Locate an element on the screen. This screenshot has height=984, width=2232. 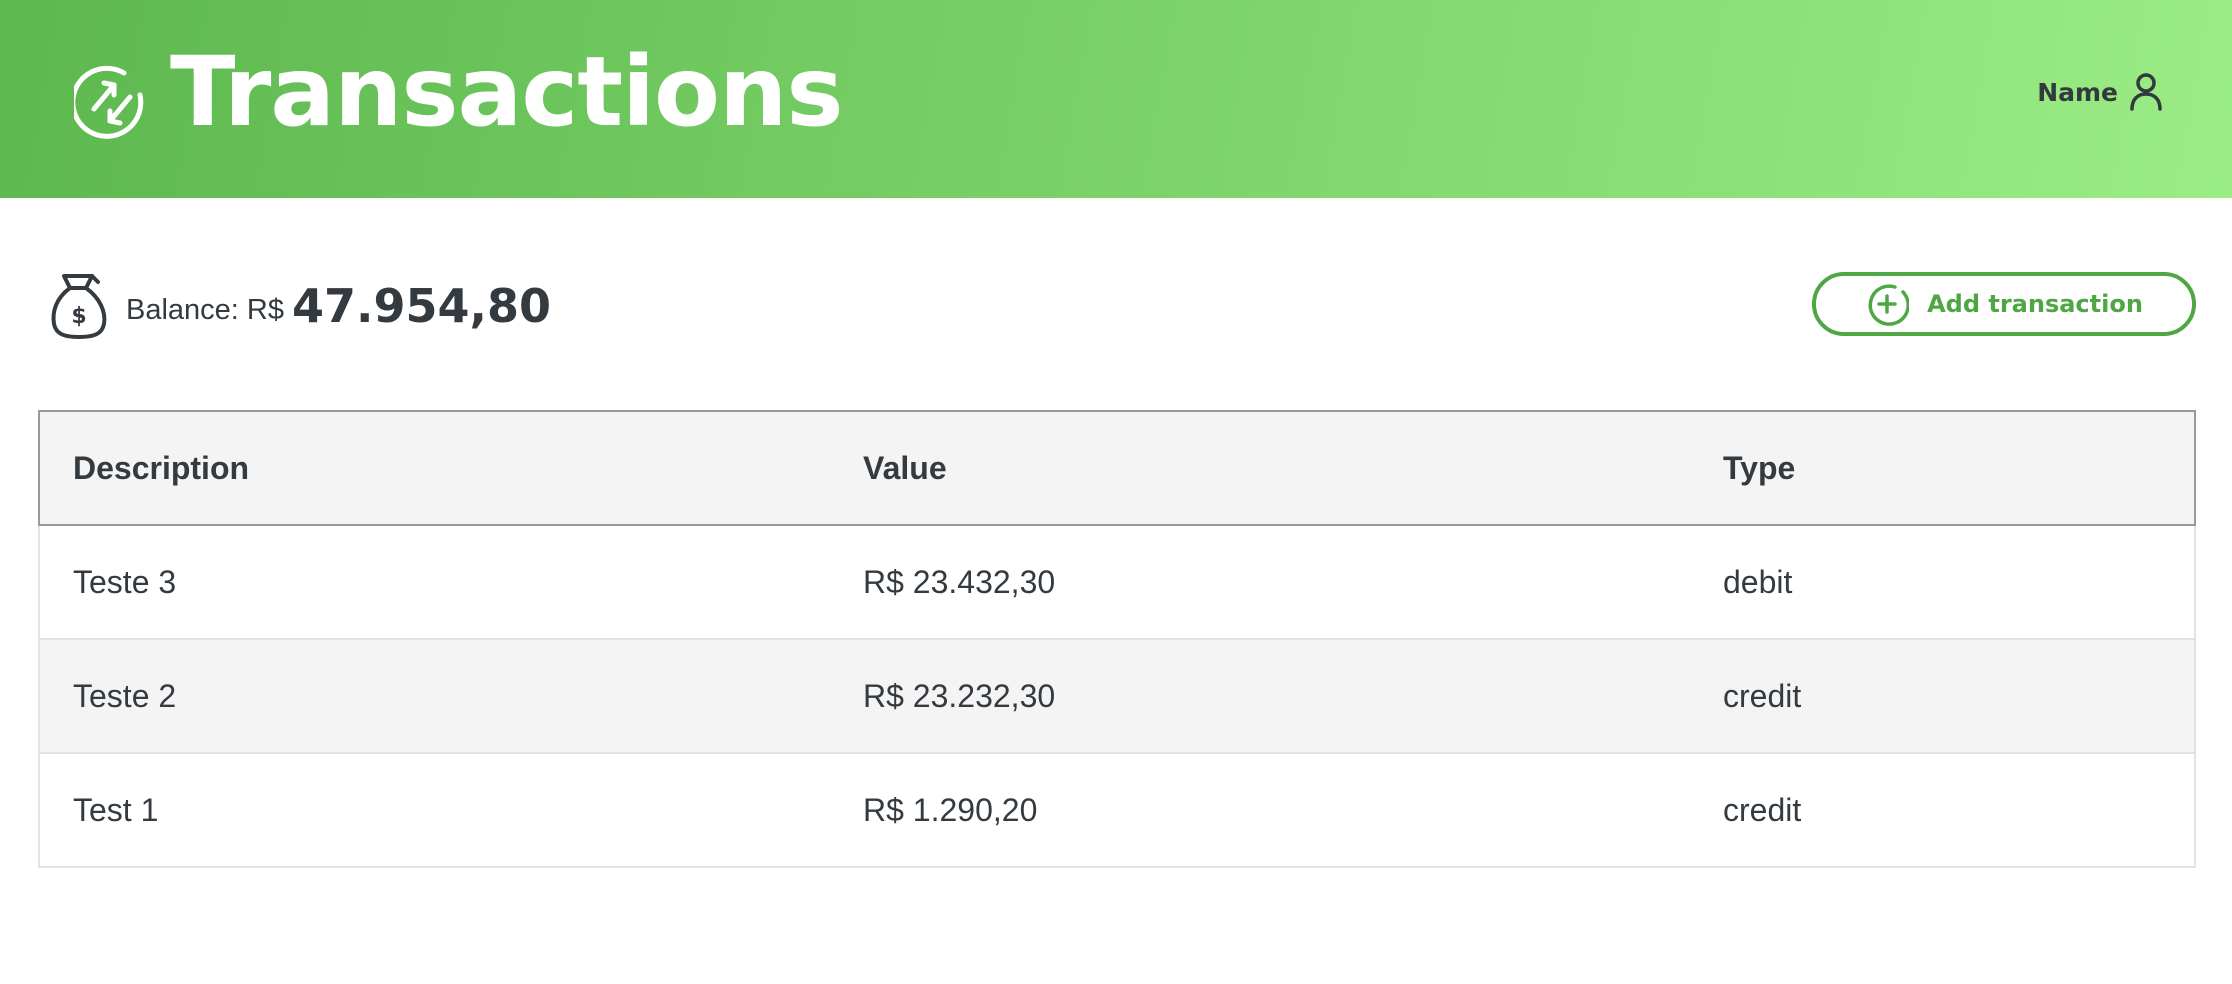
cell-value: R$ 23.432,30 is located at coordinates (1293, 582).